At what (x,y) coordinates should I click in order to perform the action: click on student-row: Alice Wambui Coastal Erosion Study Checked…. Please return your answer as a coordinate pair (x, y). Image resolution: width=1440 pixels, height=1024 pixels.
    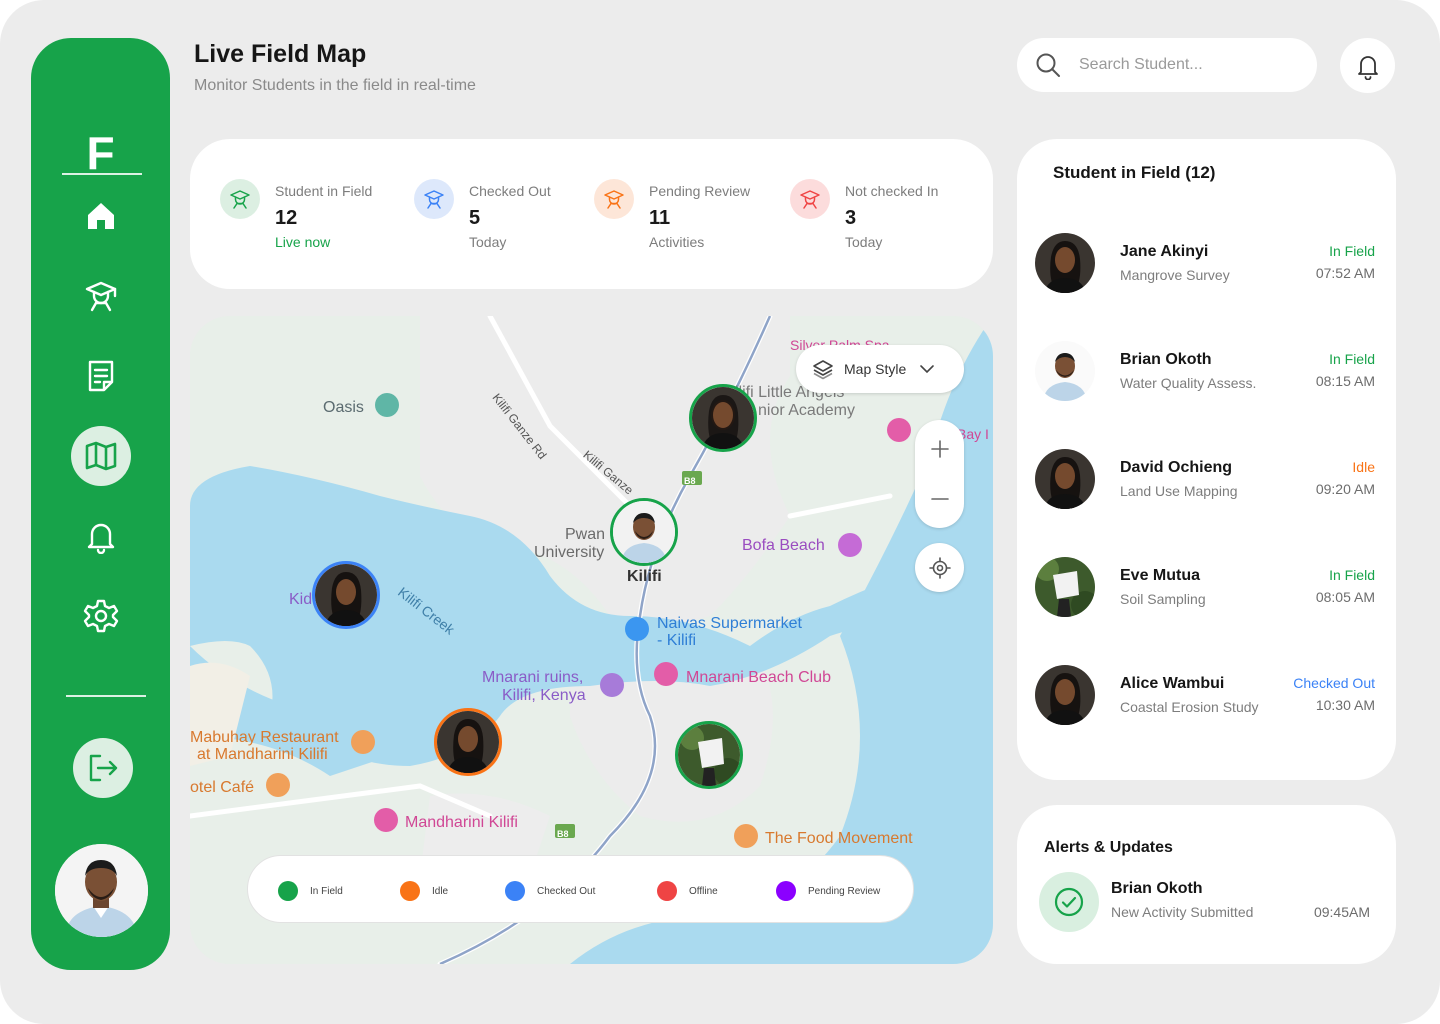
    Looking at the image, I should click on (1205, 696).